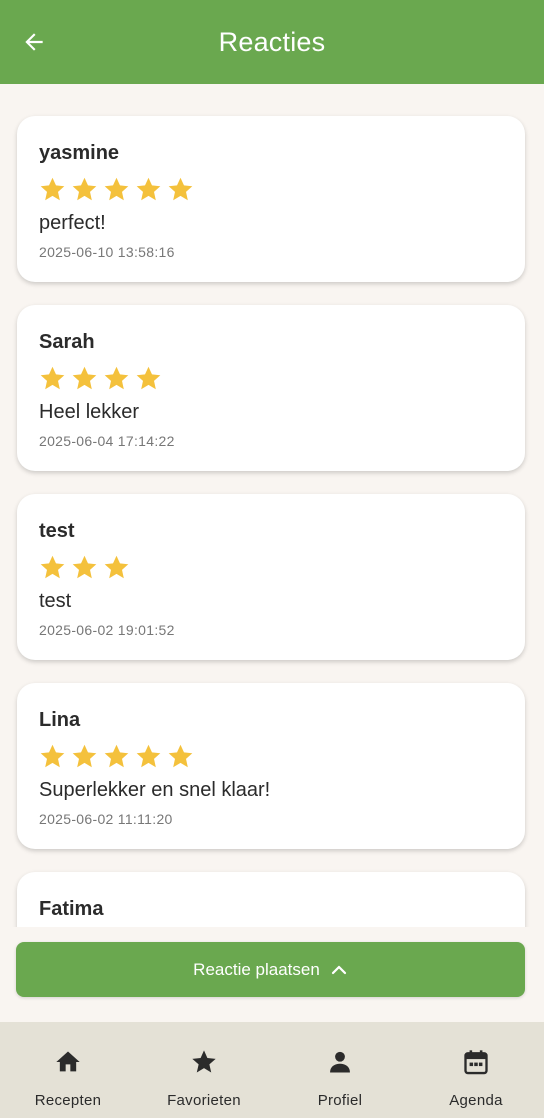 This screenshot has height=1118, width=544. I want to click on comment-author: Lina, so click(60, 720).